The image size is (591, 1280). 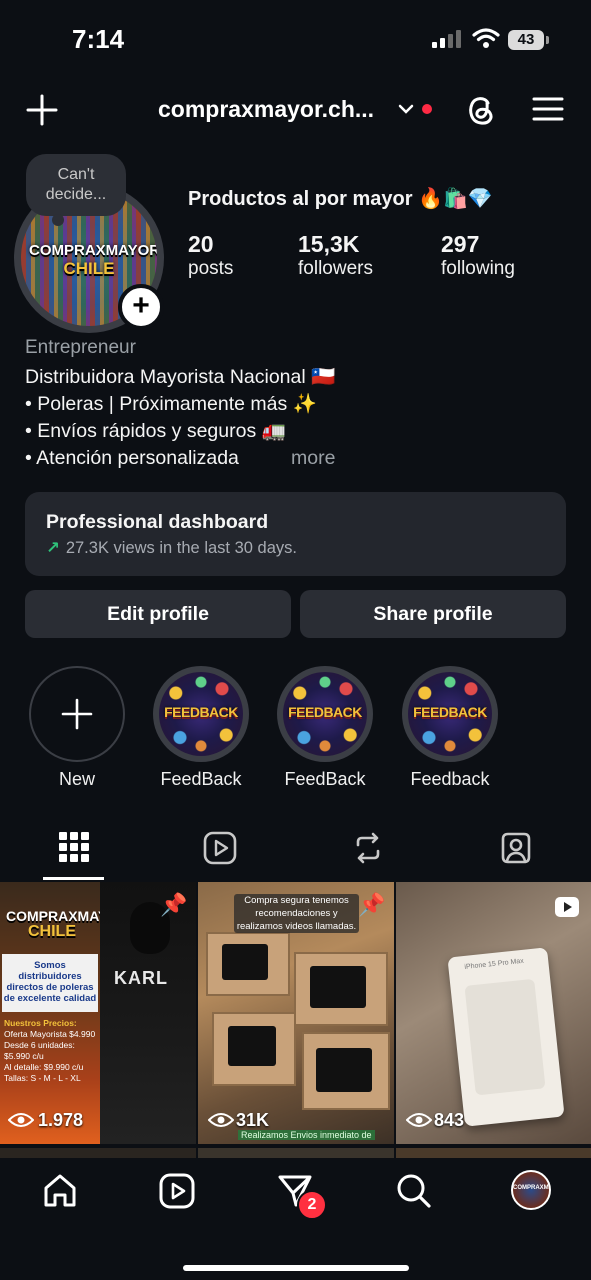 What do you see at coordinates (39, 1050) in the screenshot?
I see `price-list-item: Desde 6 unidades: $5.990 c/u` at bounding box center [39, 1050].